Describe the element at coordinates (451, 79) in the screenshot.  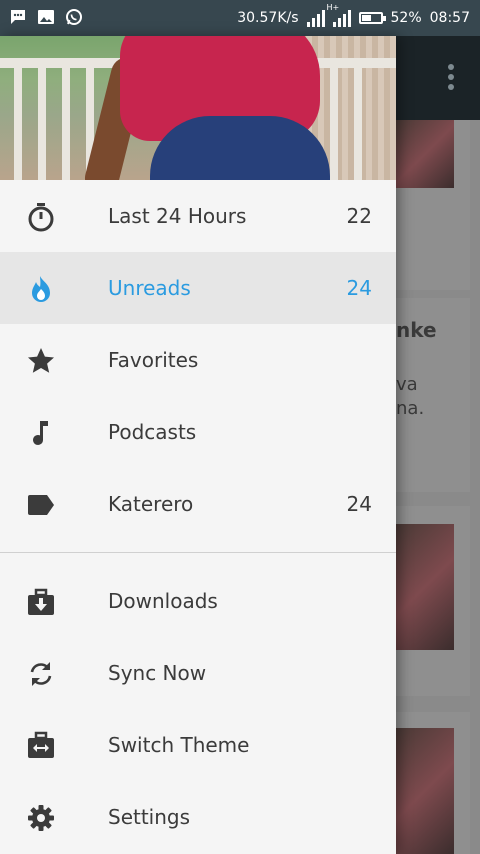
I see `overflow-menu-icon` at that location.